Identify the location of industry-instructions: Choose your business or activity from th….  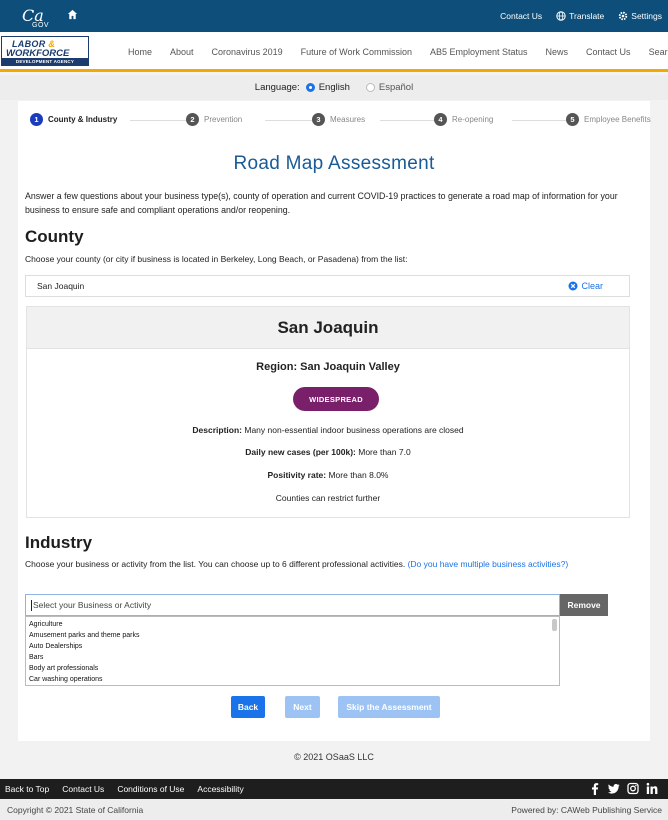
(297, 564).